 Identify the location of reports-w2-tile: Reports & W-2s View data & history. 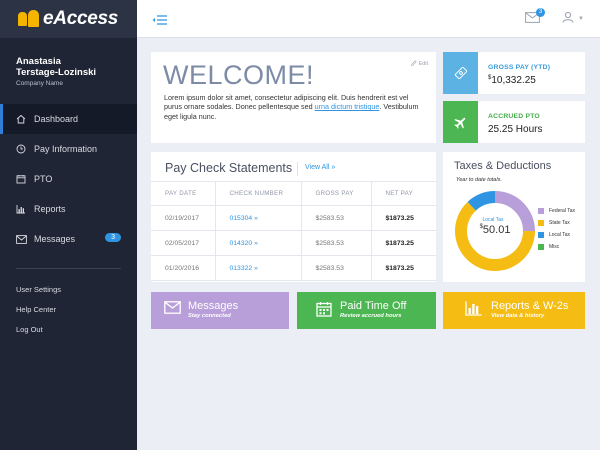
(514, 310).